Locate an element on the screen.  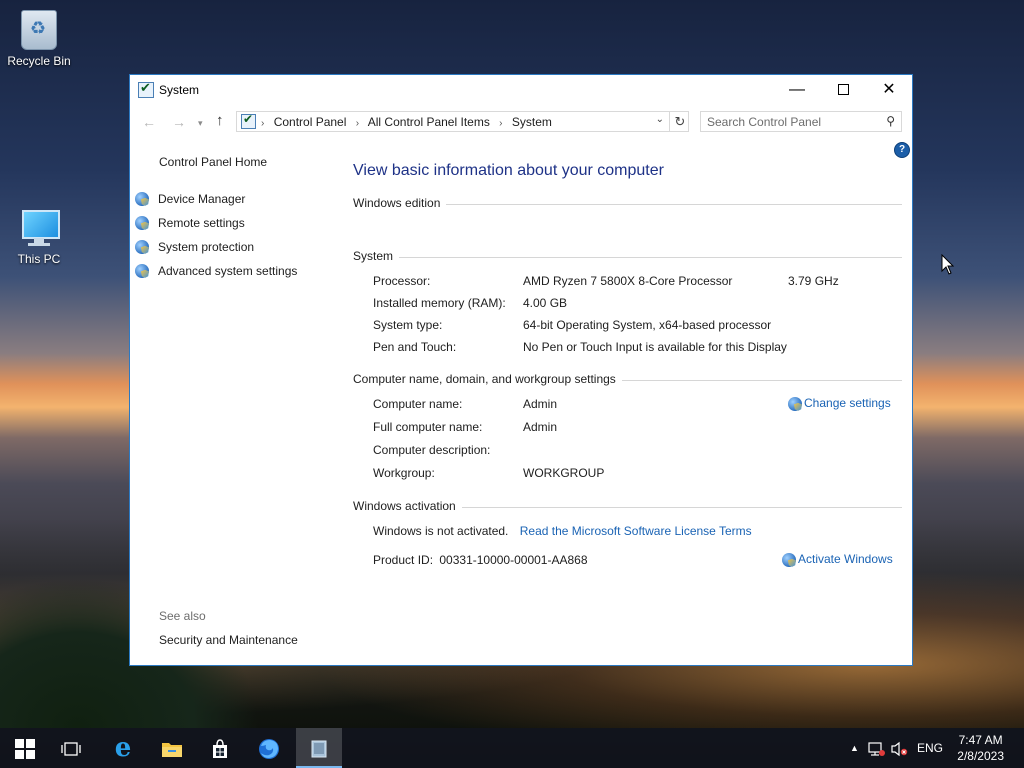
workgroup-value: WORKGROUP is located at coordinates (564, 473).